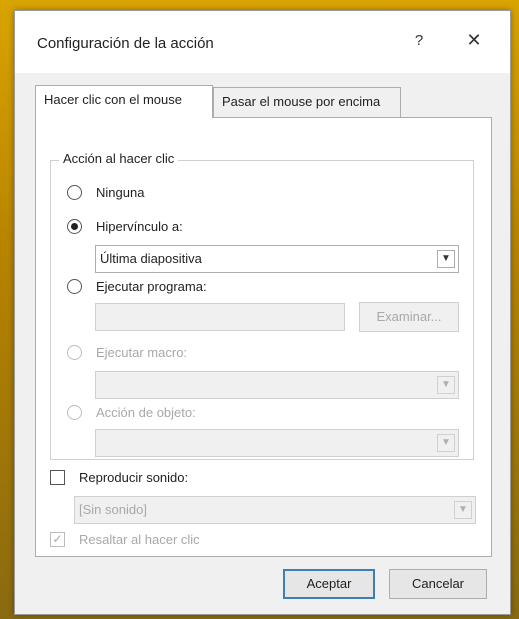 This screenshot has width=519, height=619. I want to click on option-object-action-label: Acción de objeto:, so click(146, 412).